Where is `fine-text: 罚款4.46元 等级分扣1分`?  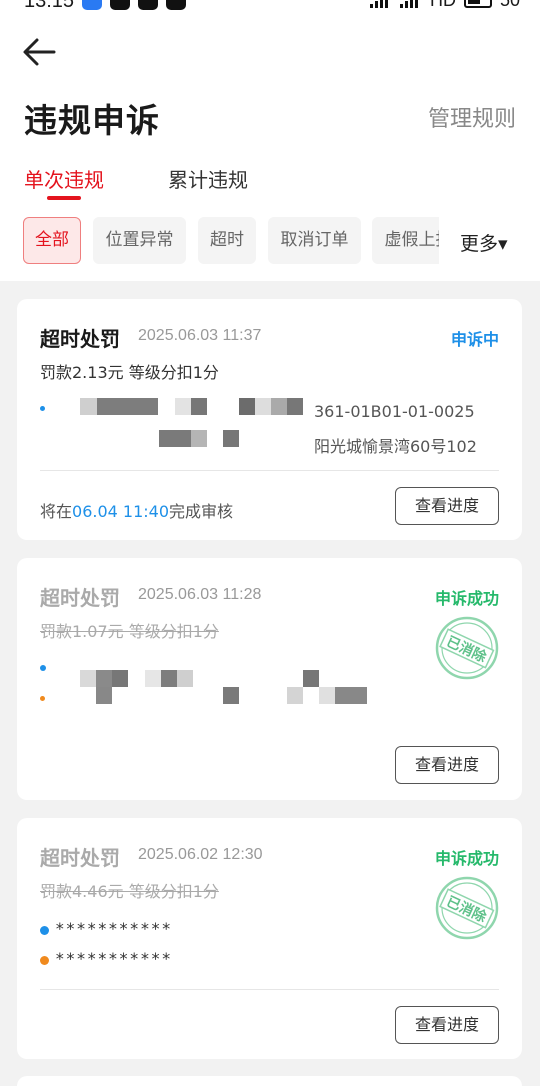
fine-text: 罚款4.46元 等级分扣1分 is located at coordinates (129, 891).